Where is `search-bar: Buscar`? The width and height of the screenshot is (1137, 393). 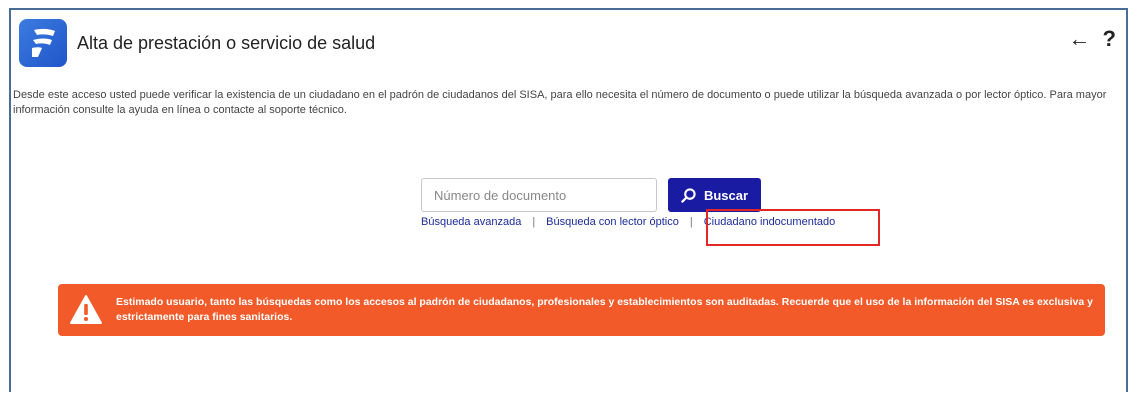 search-bar: Buscar is located at coordinates (591, 195).